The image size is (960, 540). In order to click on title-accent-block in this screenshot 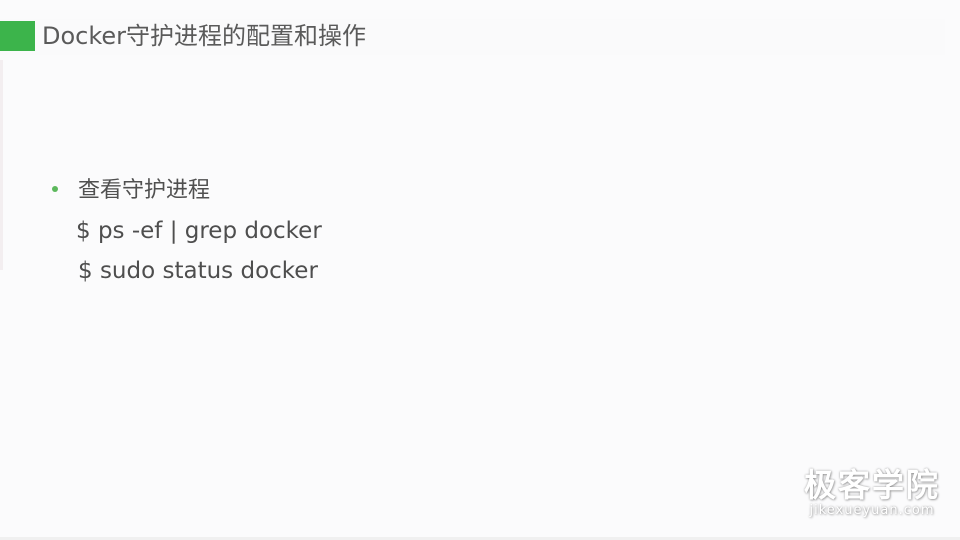, I will do `click(17, 36)`.